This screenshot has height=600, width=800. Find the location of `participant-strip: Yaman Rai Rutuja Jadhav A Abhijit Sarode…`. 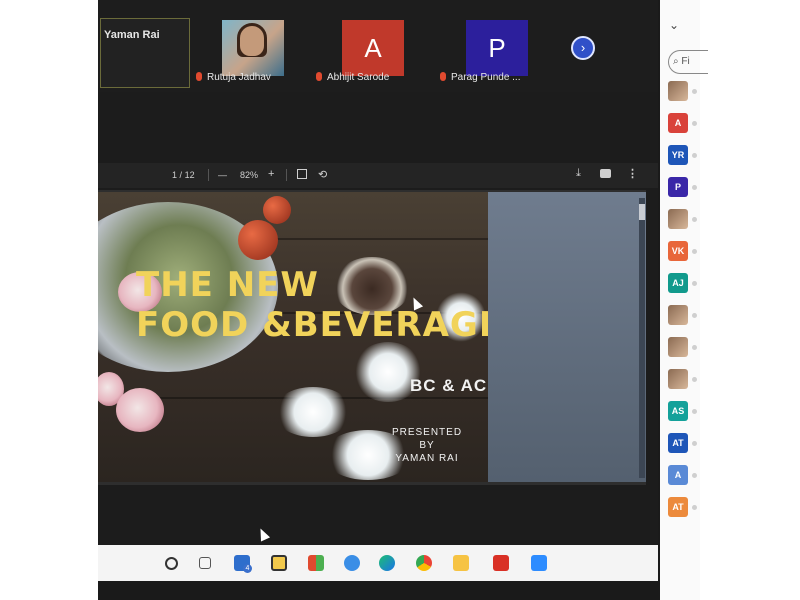

participant-strip: Yaman Rai Rutuja Jadhav A Abhijit Sarode… is located at coordinates (378, 46).